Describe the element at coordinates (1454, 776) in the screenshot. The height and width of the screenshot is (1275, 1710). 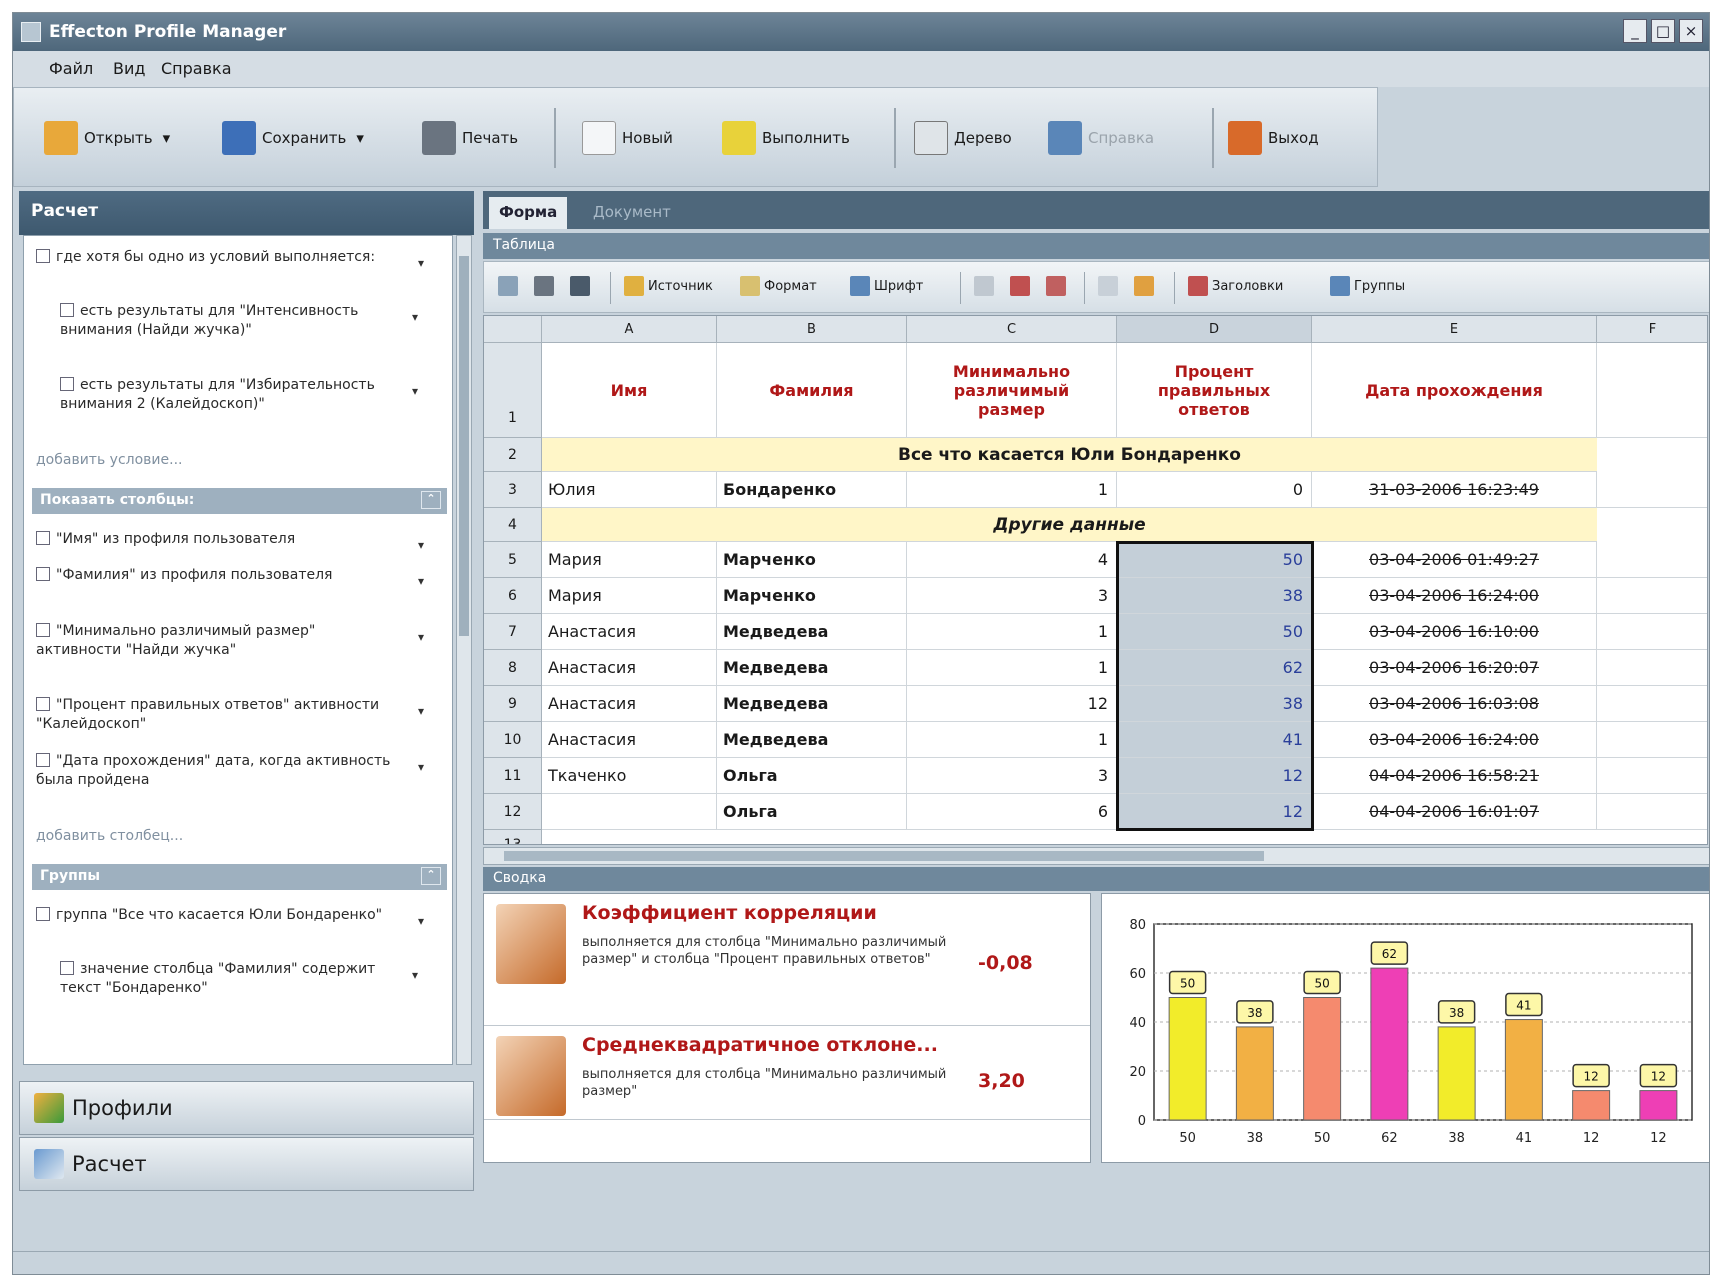
I see `cell-date: 04-04-2006 16:58:21` at that location.